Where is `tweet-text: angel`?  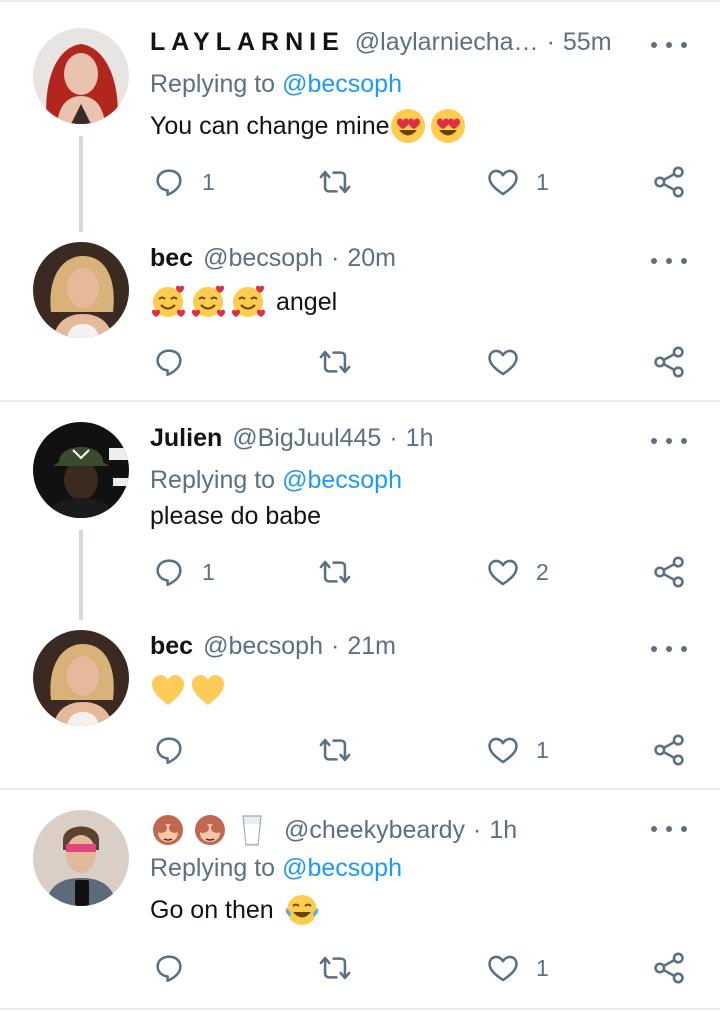
tweet-text: angel is located at coordinates (243, 302).